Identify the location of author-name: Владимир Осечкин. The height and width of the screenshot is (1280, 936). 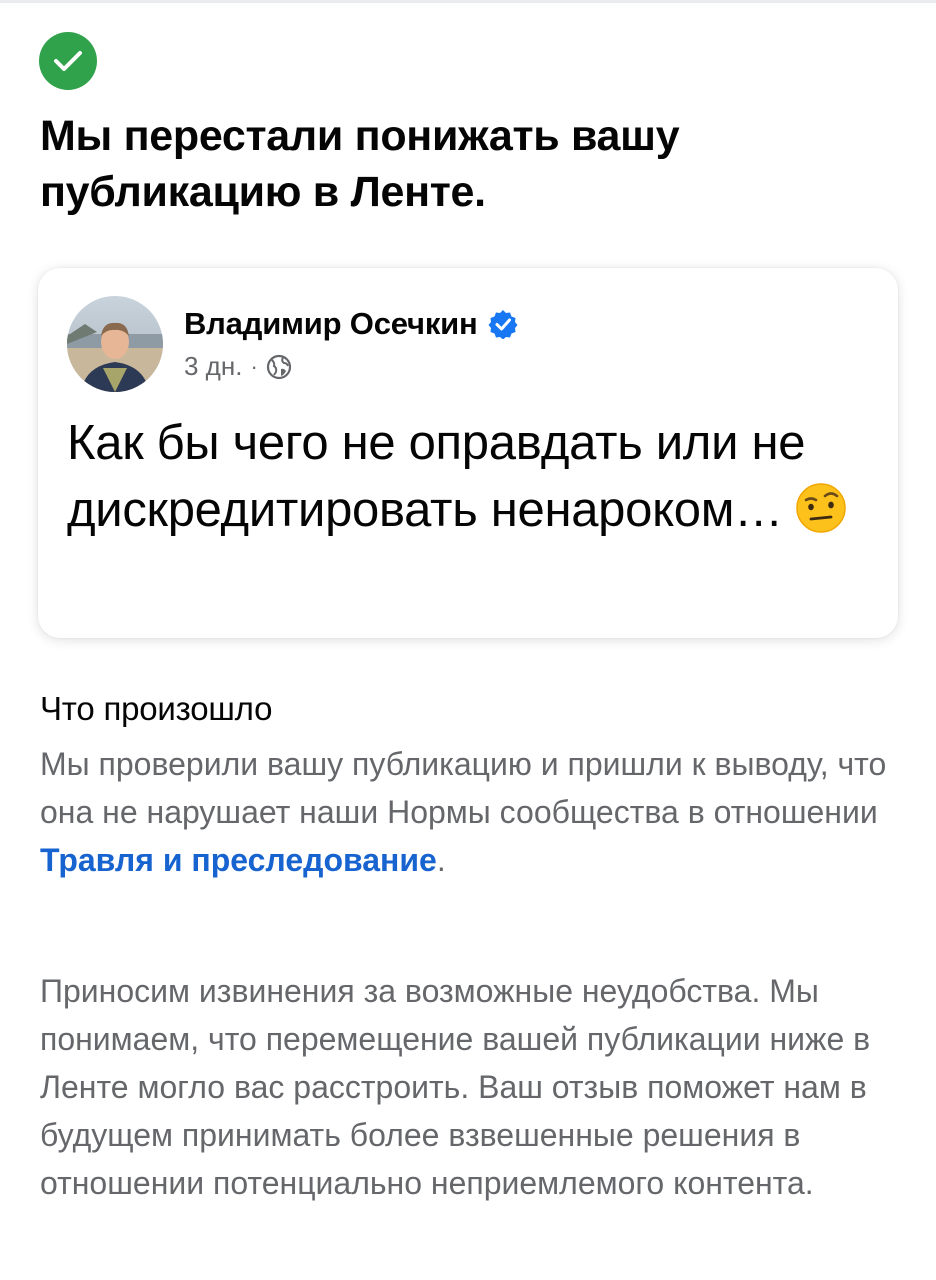
(331, 324).